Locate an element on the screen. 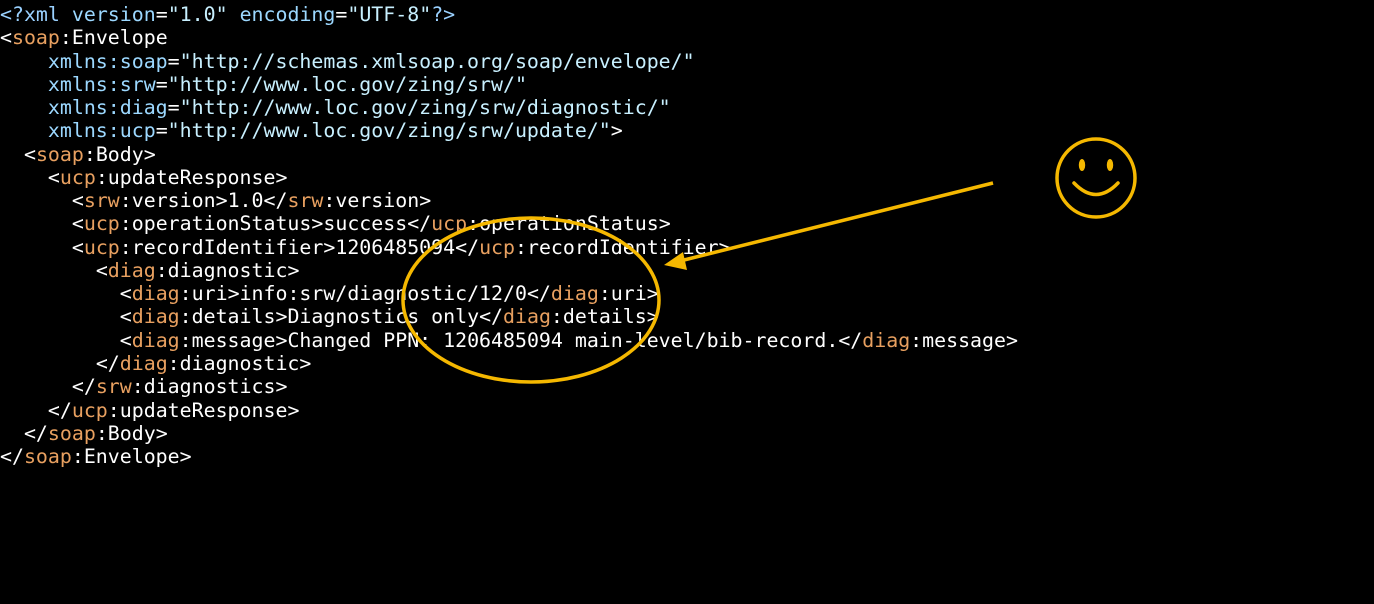  code-line: <ucp:updateResponse> is located at coordinates (167, 177).